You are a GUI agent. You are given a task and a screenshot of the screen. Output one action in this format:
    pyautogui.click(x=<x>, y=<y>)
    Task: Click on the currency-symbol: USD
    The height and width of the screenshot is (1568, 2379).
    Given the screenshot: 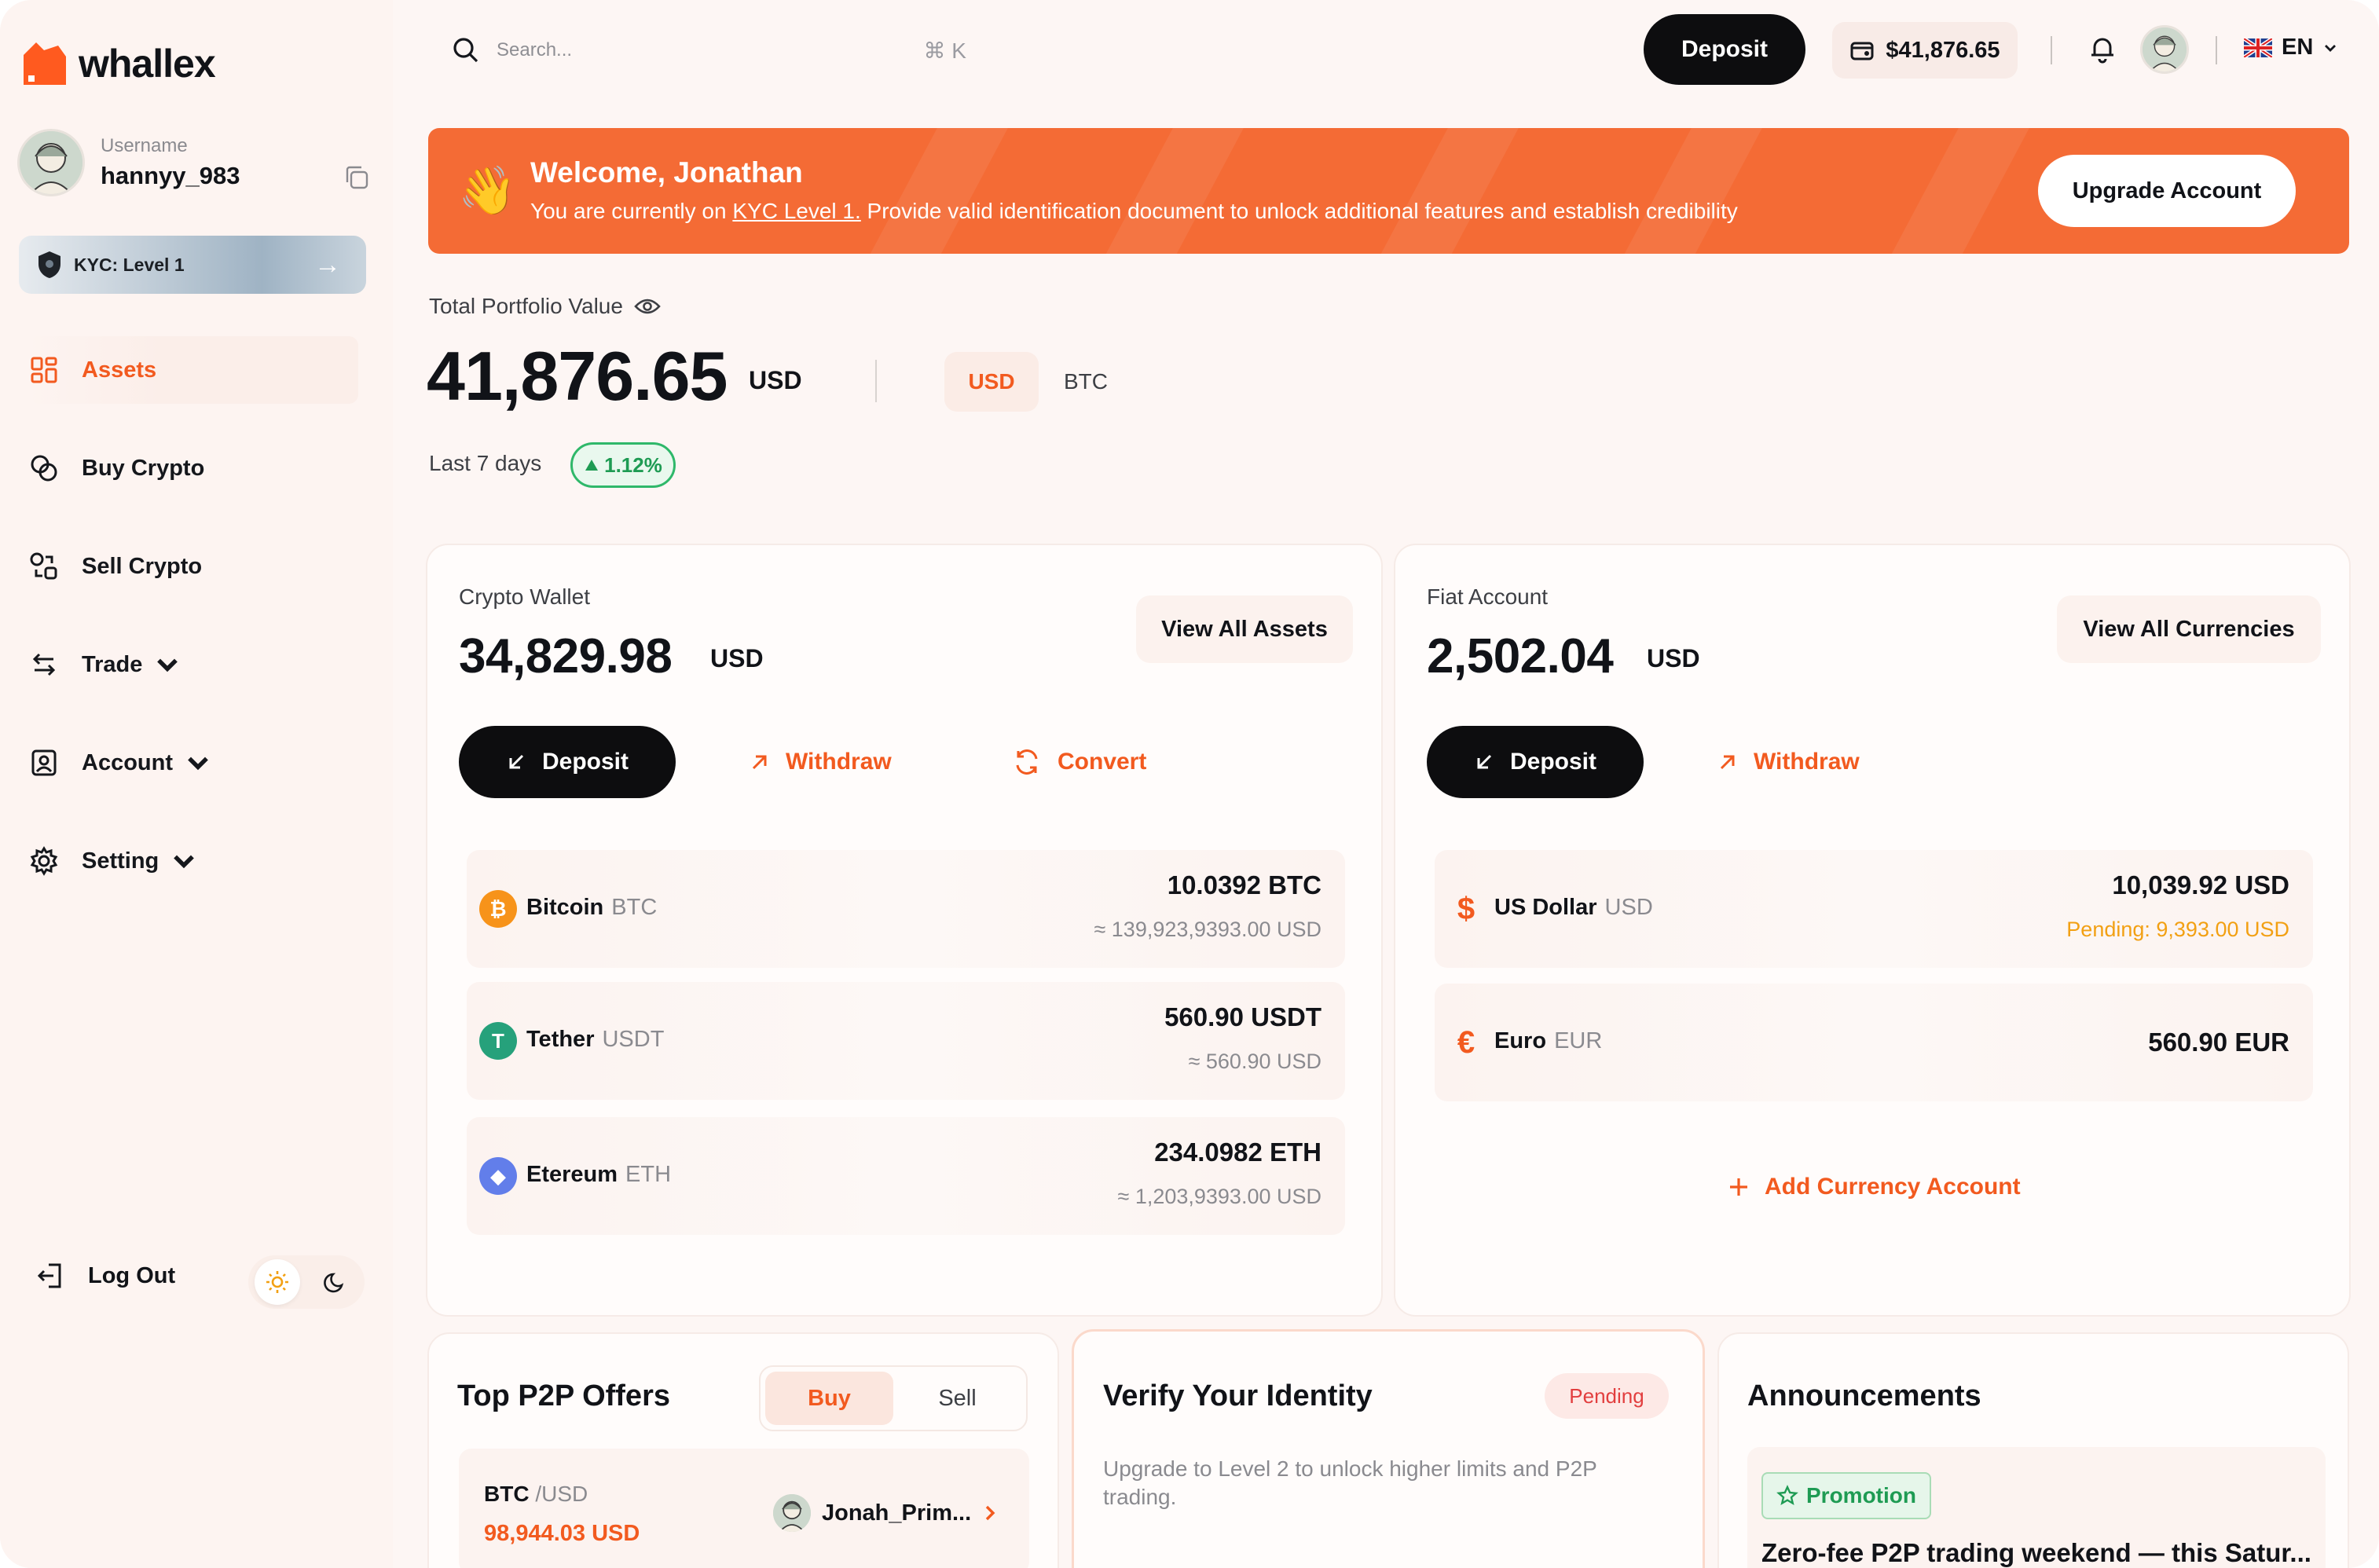 What is the action you would take?
    pyautogui.click(x=1628, y=907)
    